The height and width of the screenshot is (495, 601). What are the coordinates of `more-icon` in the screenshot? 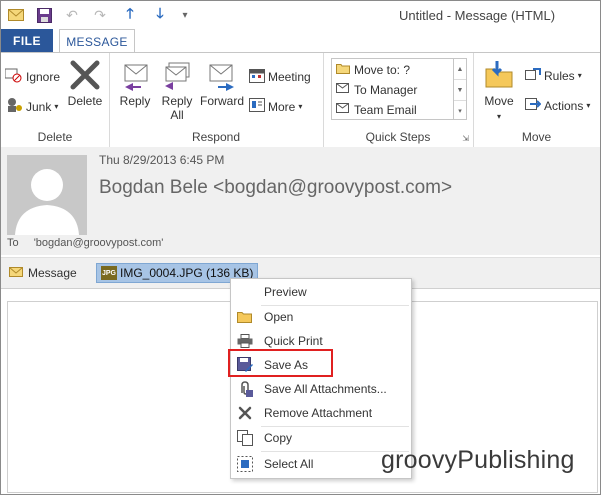 It's located at (257, 106).